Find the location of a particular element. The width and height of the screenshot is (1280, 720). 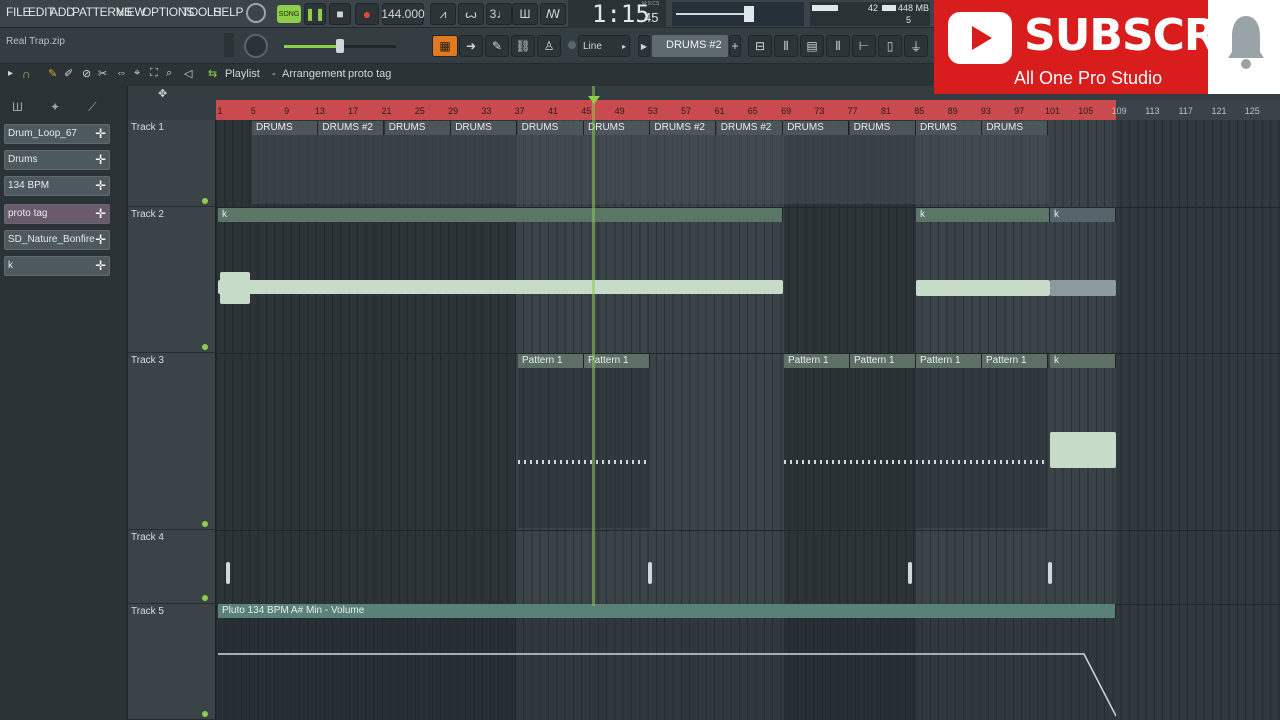

mixer-button: ⊟ is located at coordinates (760, 46).